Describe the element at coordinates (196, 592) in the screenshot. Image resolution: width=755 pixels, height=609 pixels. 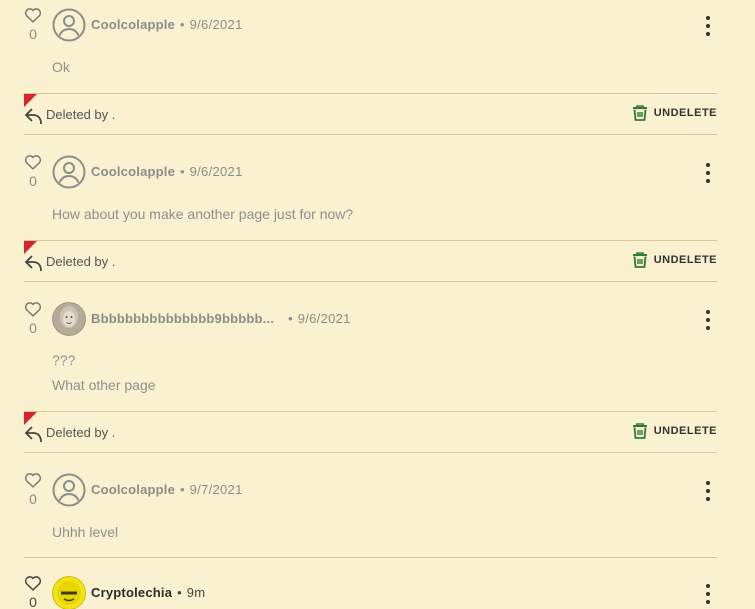
I see `comment-date: 9m` at that location.